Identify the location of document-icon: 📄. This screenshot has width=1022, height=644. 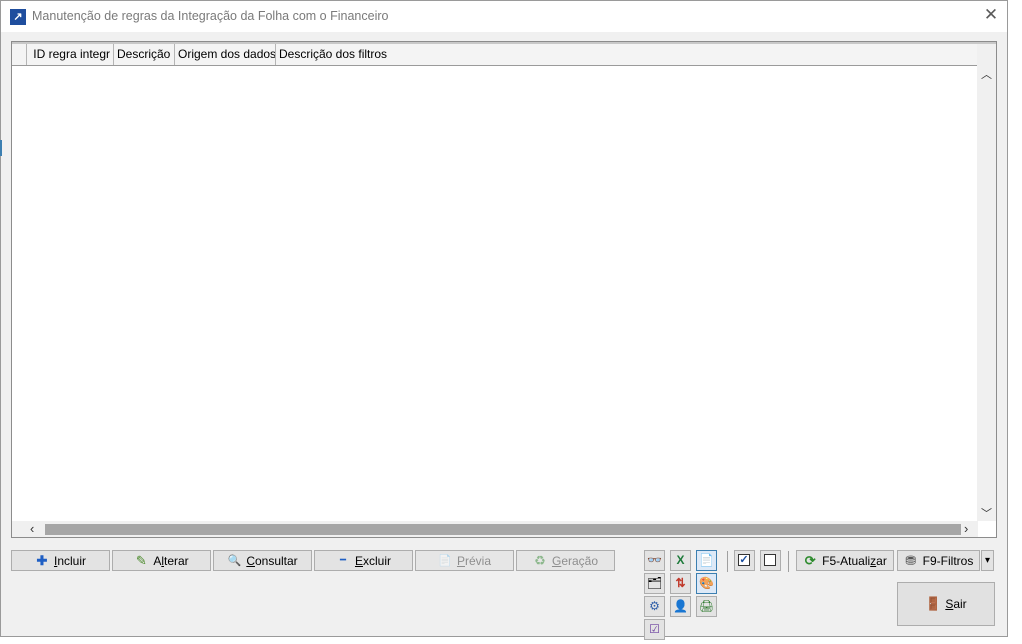
(445, 560).